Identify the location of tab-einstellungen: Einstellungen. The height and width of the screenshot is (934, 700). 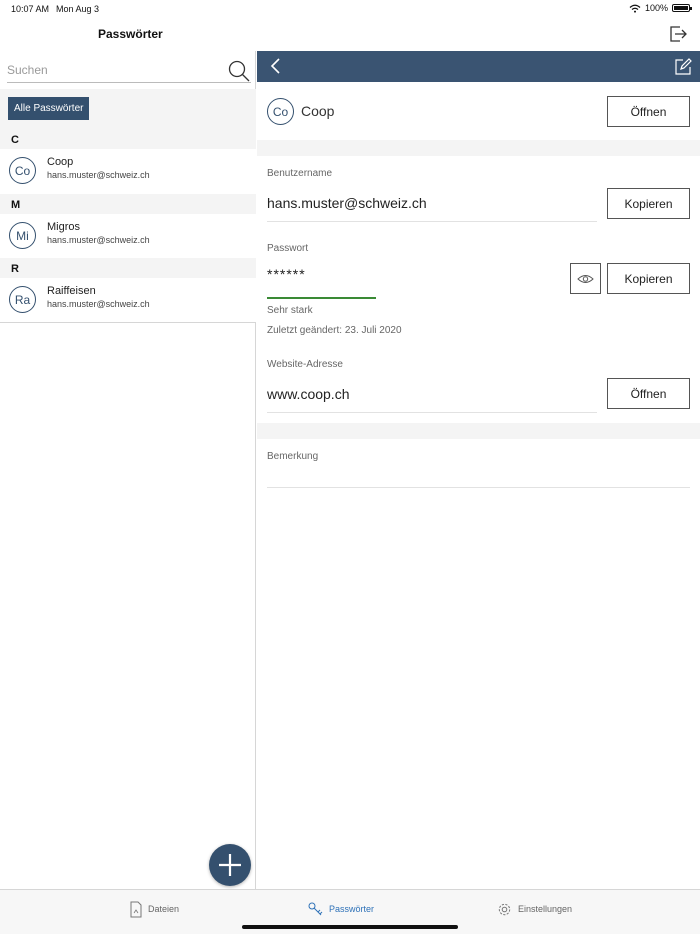
(534, 909).